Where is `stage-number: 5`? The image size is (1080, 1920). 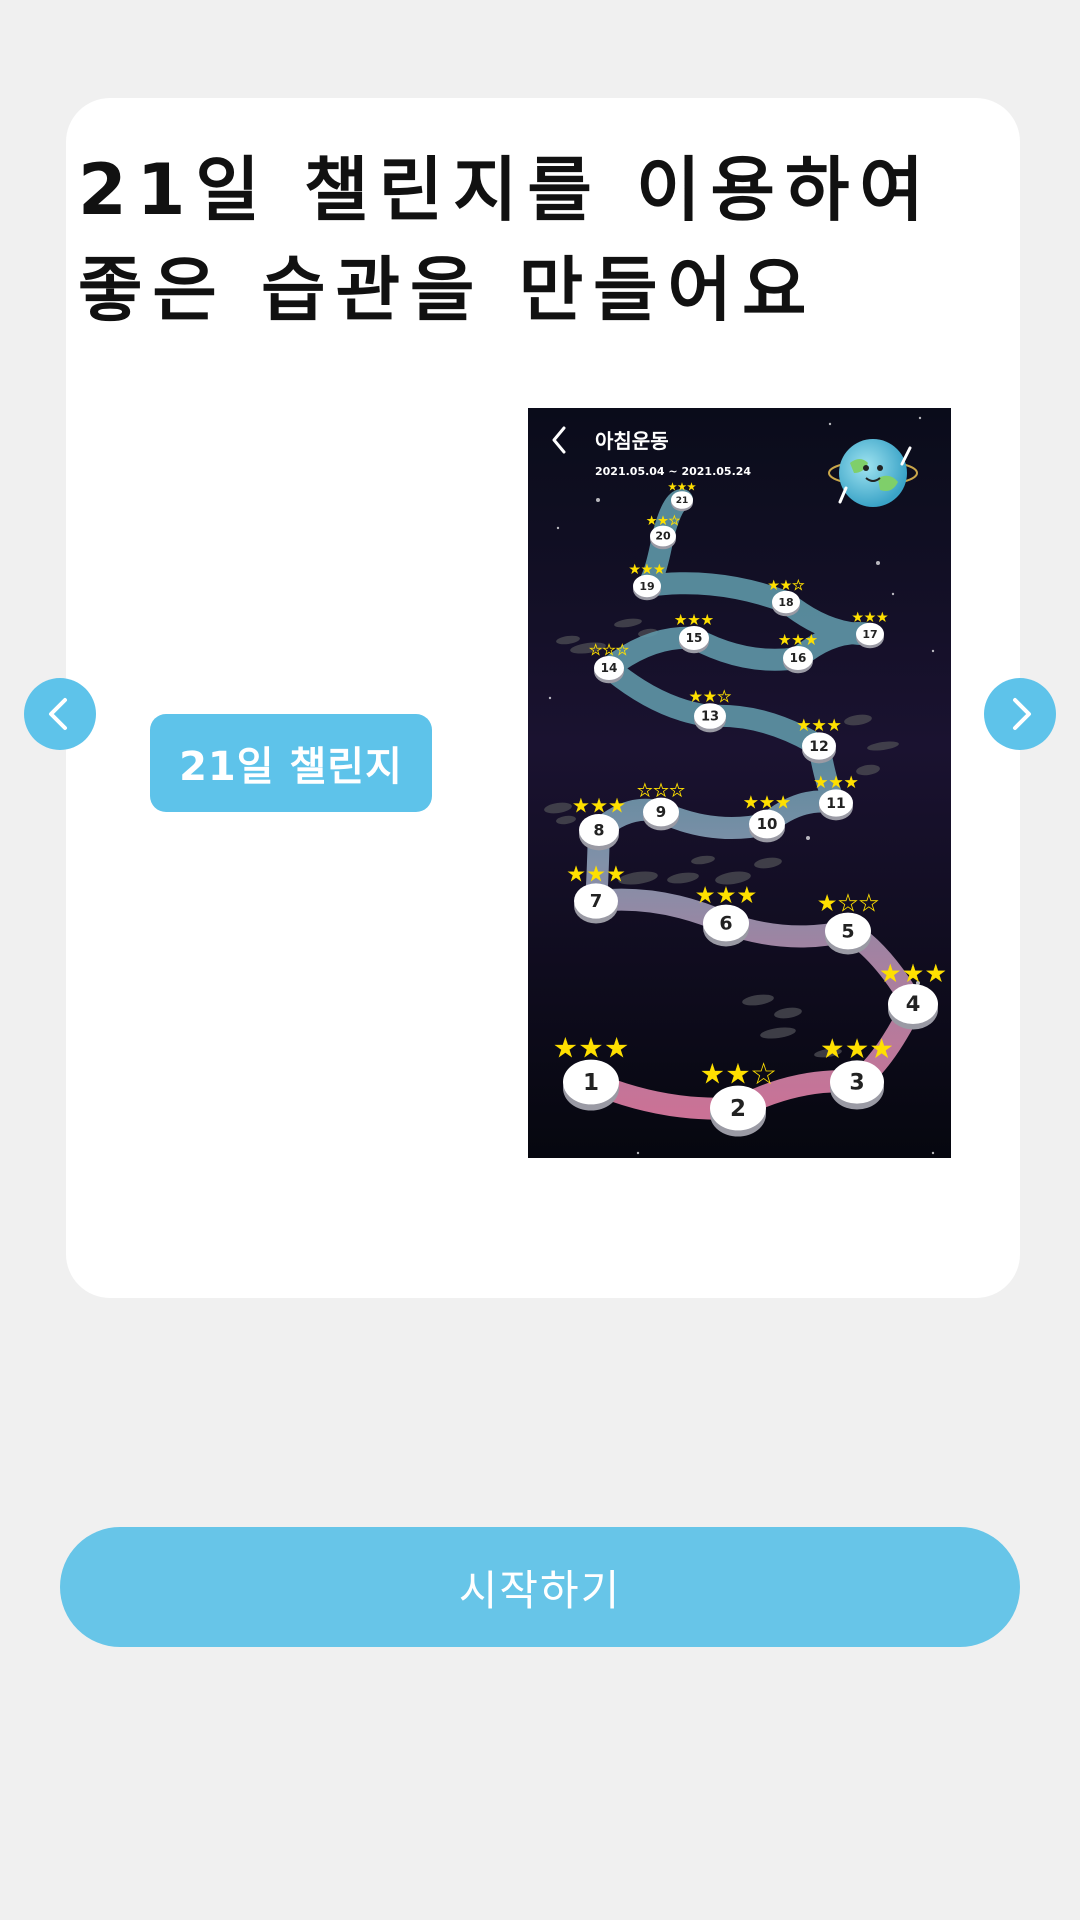
stage-number: 5 is located at coordinates (847, 931).